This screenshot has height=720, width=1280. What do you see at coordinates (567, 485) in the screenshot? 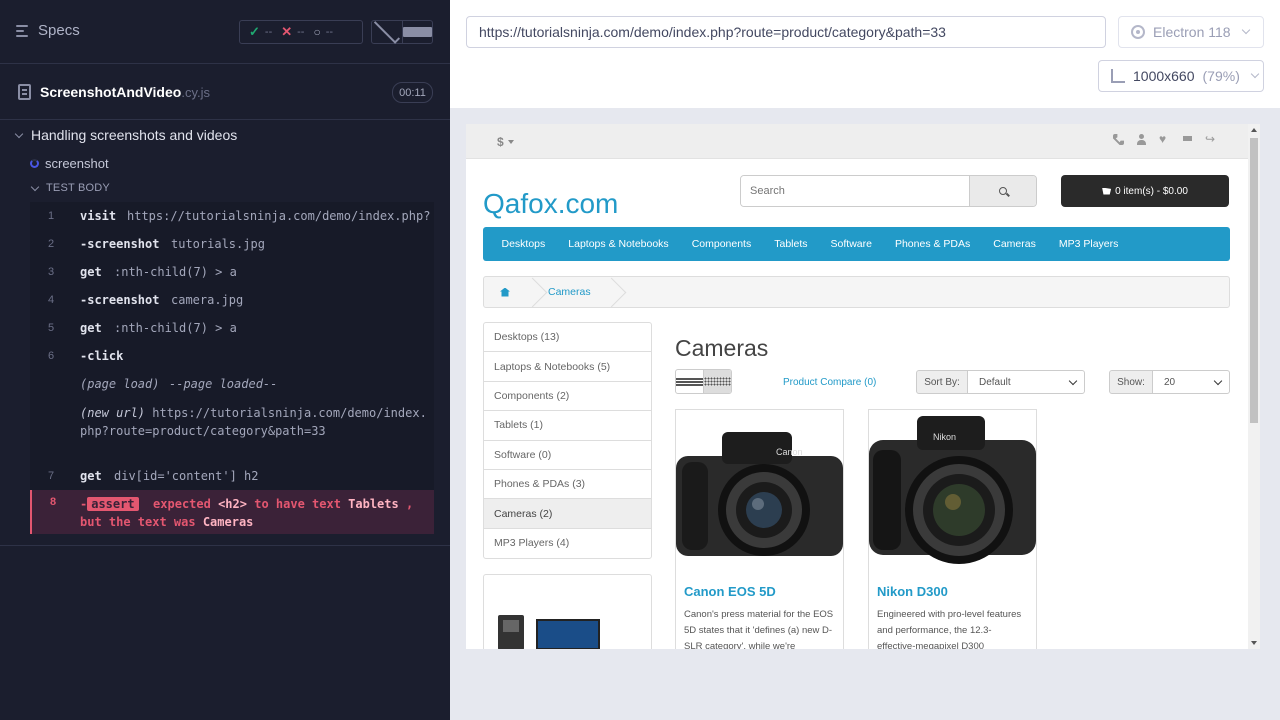
I see `category-item: Phones & PDAs (3)` at bounding box center [567, 485].